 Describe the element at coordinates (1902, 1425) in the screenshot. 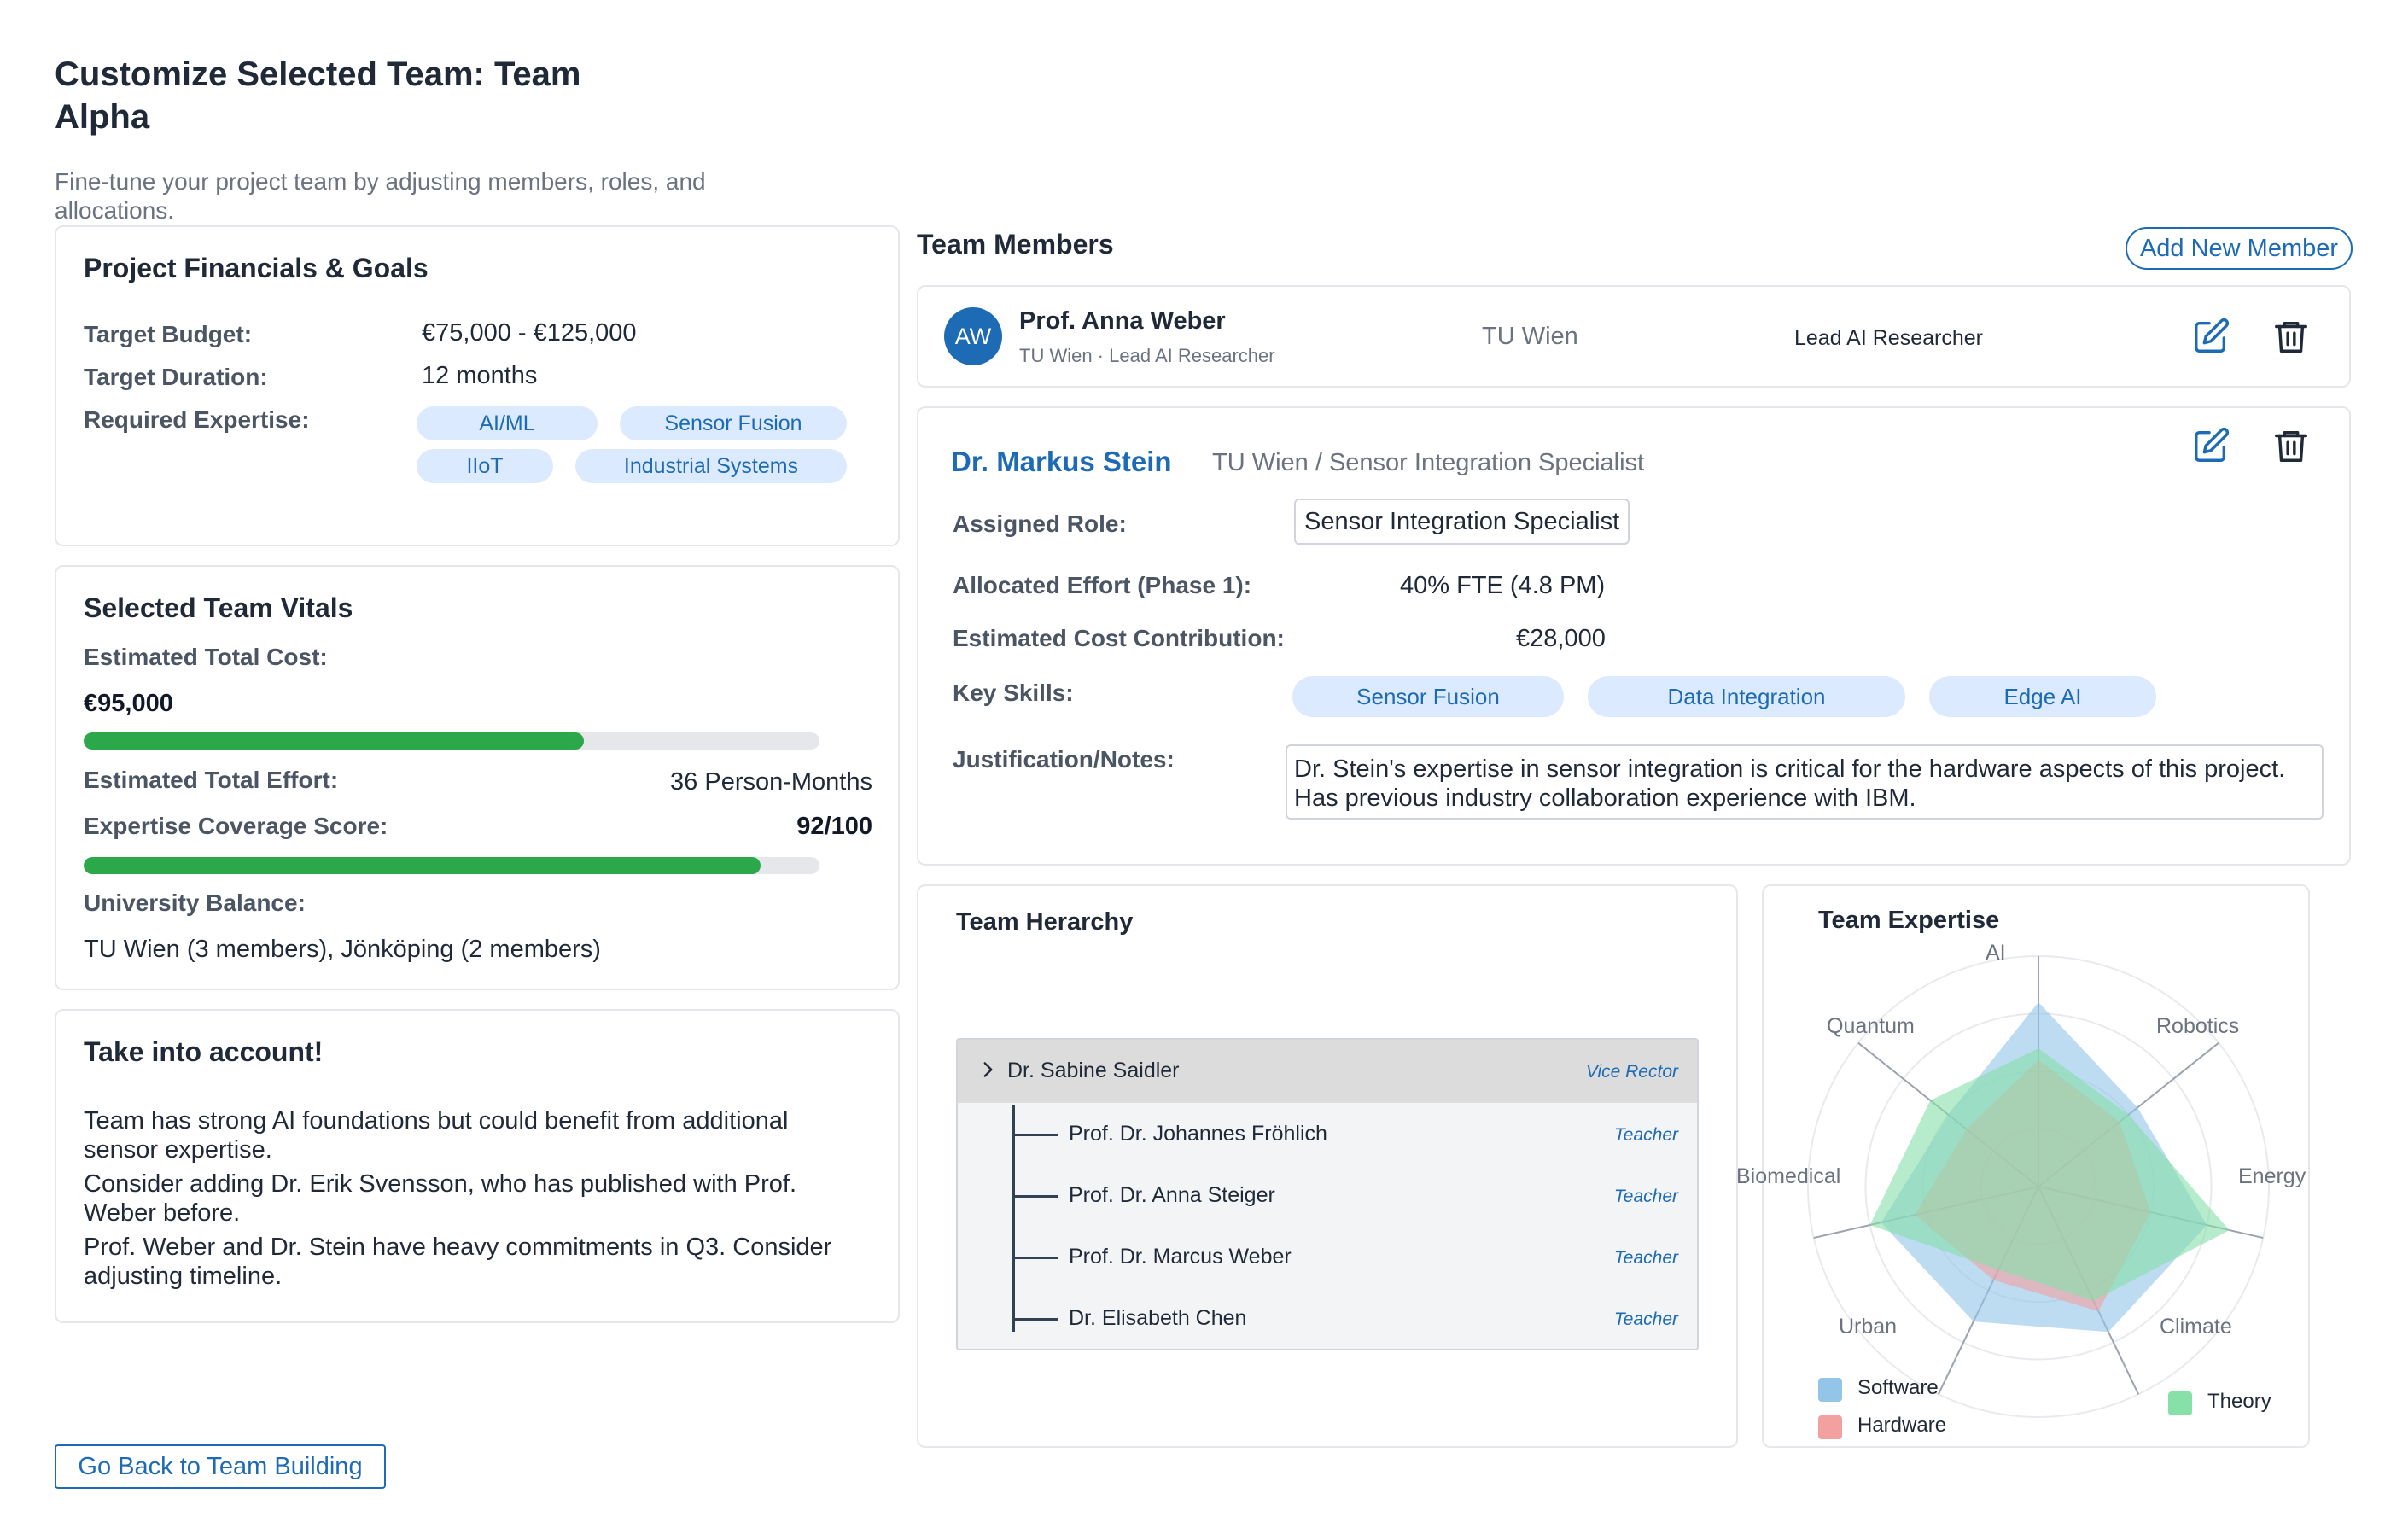

I see `legend-label: Hardware` at that location.